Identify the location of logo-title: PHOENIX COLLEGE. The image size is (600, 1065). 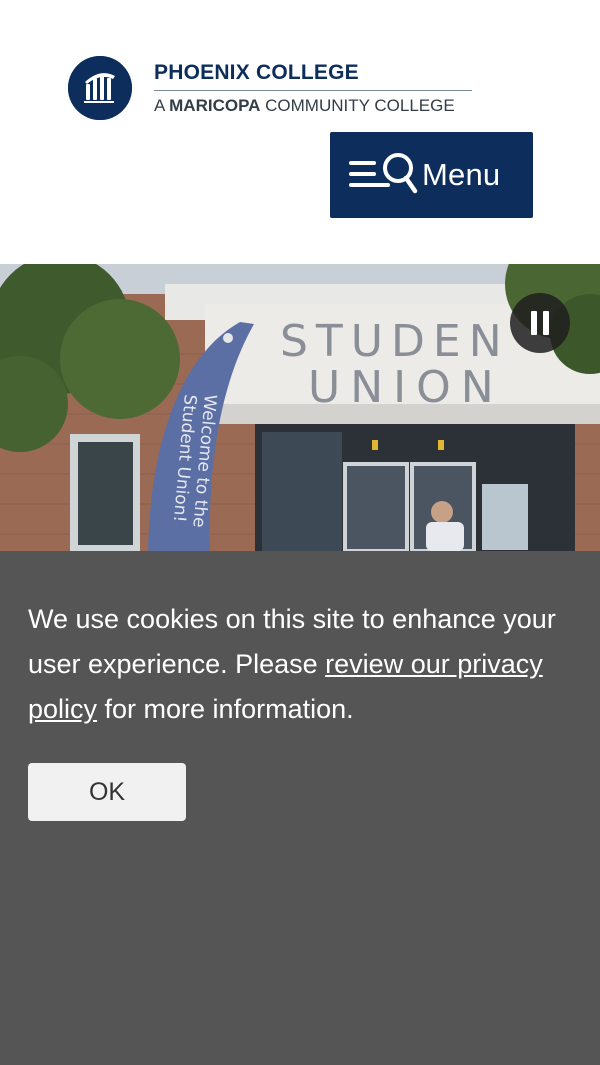
(256, 72).